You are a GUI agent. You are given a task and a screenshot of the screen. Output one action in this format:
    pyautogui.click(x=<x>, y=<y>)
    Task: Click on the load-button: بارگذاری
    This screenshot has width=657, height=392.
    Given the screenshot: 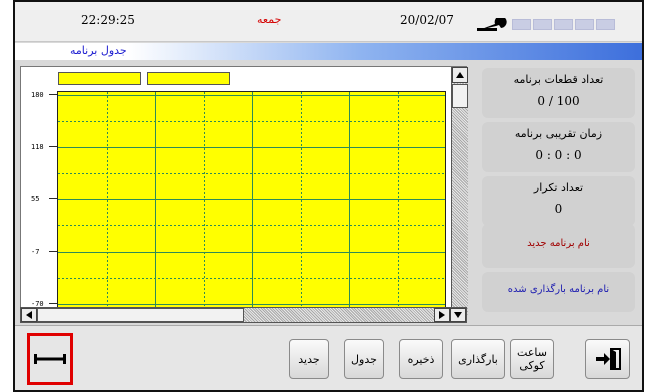 What is the action you would take?
    pyautogui.click(x=478, y=359)
    